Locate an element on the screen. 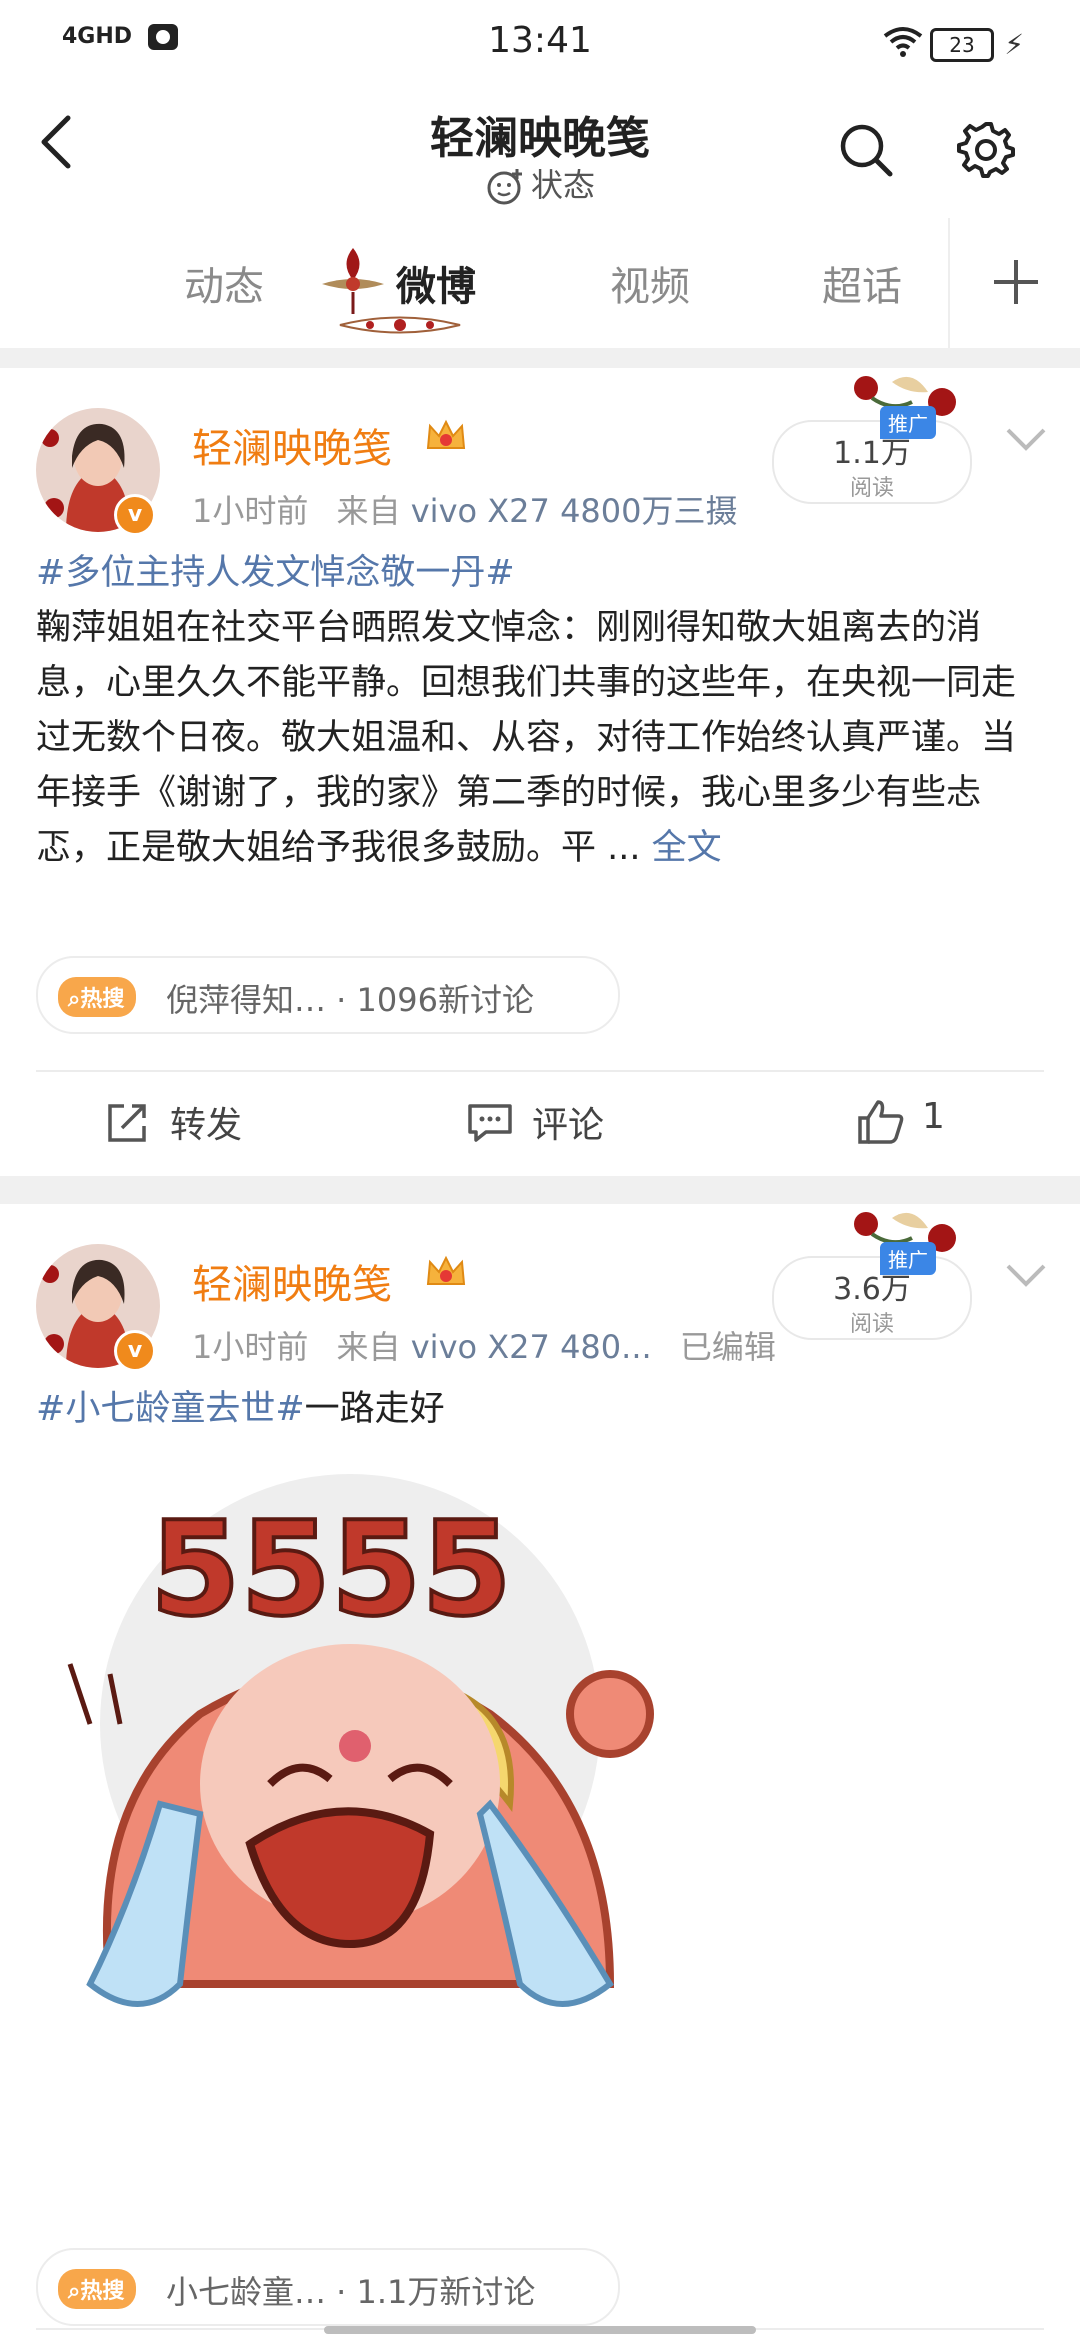  hot-search-pill: ⌕热搜 小七龄童… · 1.1万新讨论 is located at coordinates (328, 2287).